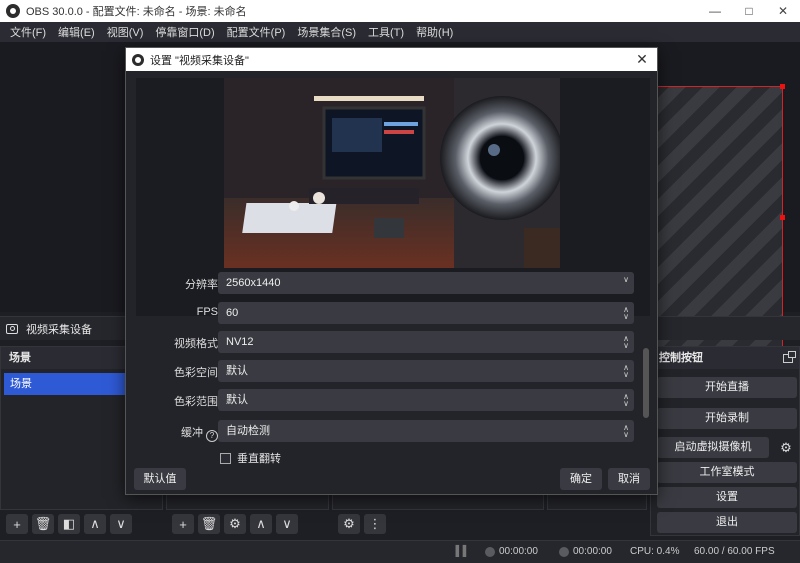  Describe the element at coordinates (256, 32) in the screenshot. I see `menu-profile: 配置文件(P)` at that location.